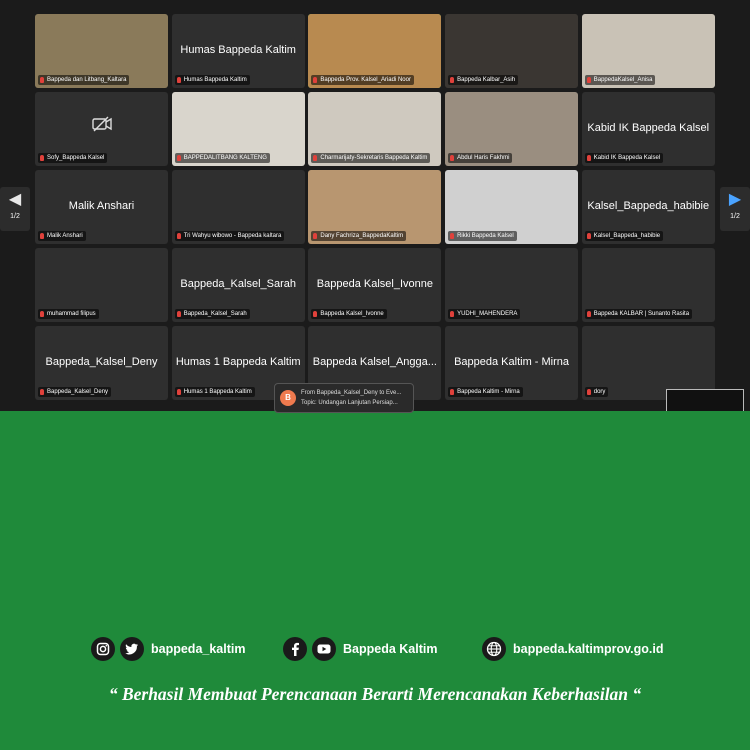  What do you see at coordinates (375, 51) in the screenshot?
I see `participant-tile: Bappeda Prov. Kalsel_Ariadi Noor` at bounding box center [375, 51].